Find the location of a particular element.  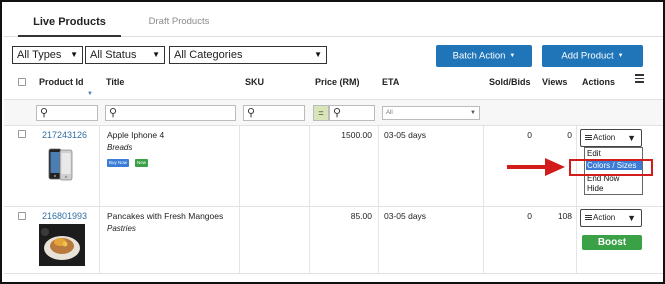

annotation-highlight-box is located at coordinates (611, 167).